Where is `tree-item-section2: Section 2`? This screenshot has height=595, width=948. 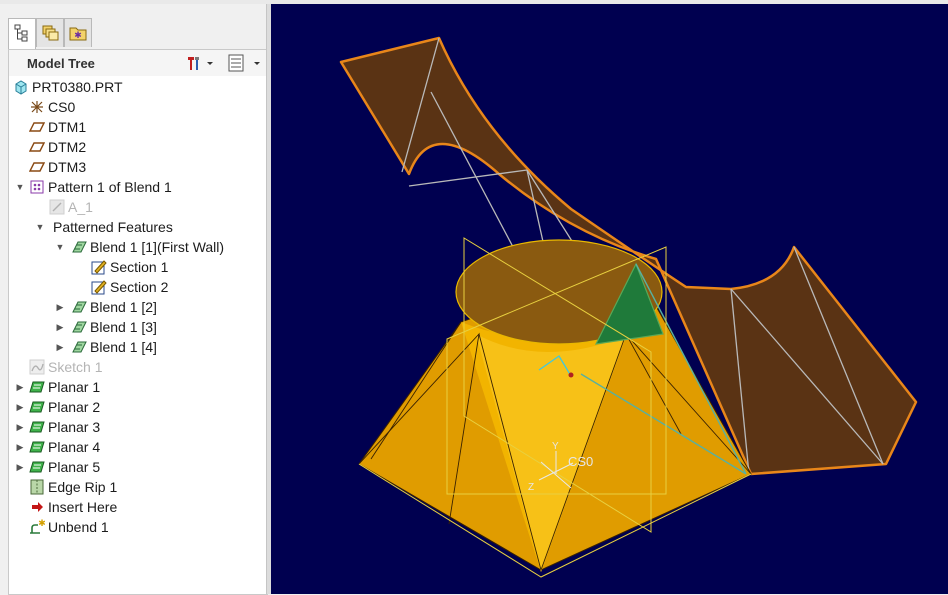
tree-item-section2: Section 2 is located at coordinates (129, 287).